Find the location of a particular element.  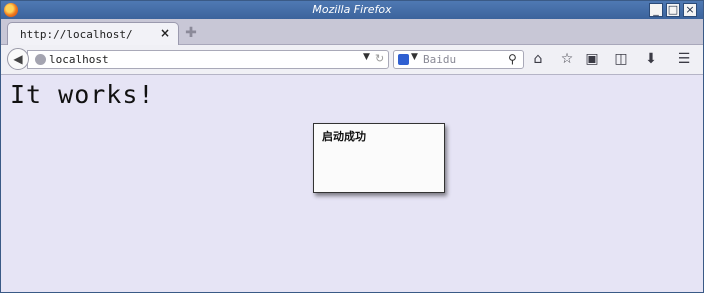

search-bar: ▼ Baidu ⚲ is located at coordinates (458, 59).